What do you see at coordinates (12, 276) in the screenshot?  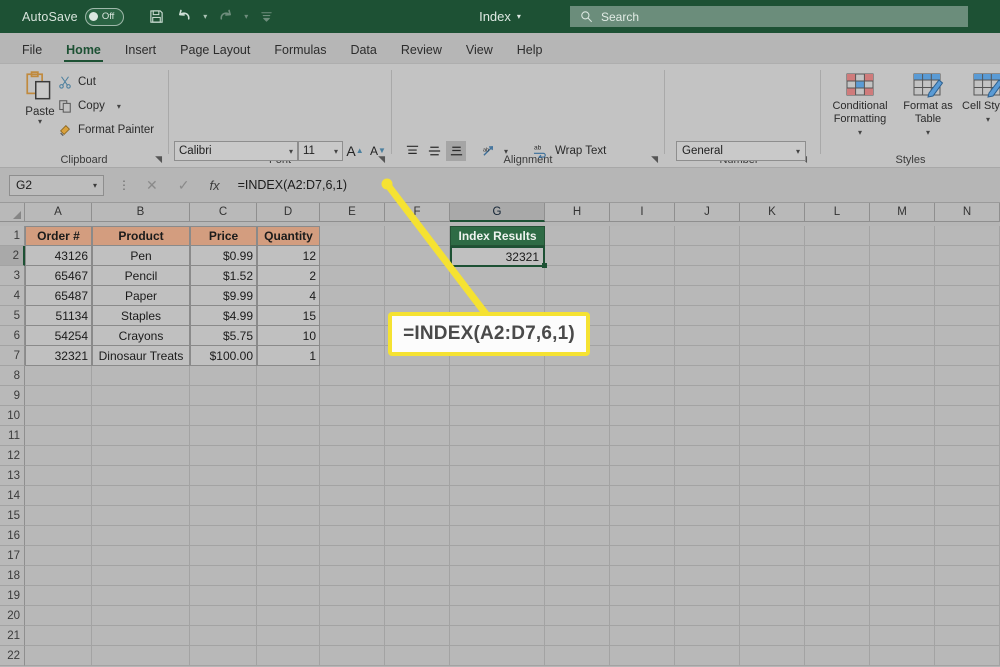 I see `row-header-3: 3` at bounding box center [12, 276].